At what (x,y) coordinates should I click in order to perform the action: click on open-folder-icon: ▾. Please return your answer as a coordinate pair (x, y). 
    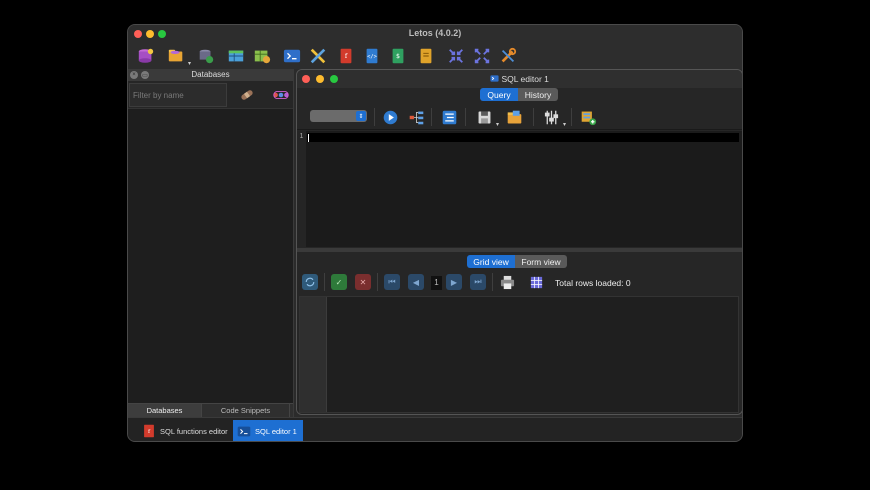
    Looking at the image, I should click on (178, 56).